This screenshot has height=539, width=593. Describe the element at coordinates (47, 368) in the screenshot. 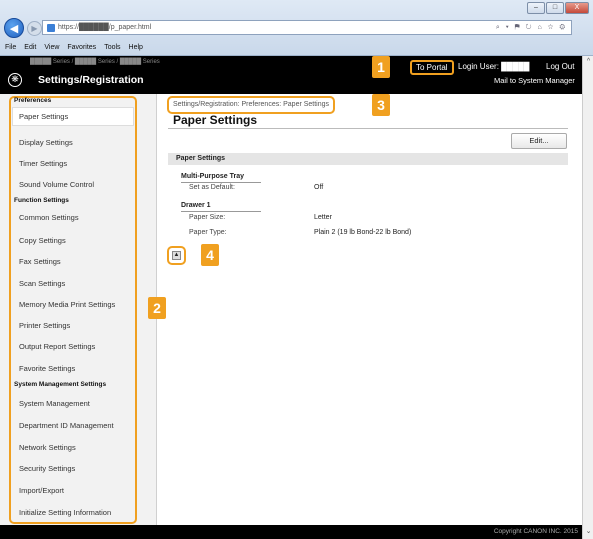

I see `sidebar-item-favorite-settings: Favorite Settings` at that location.